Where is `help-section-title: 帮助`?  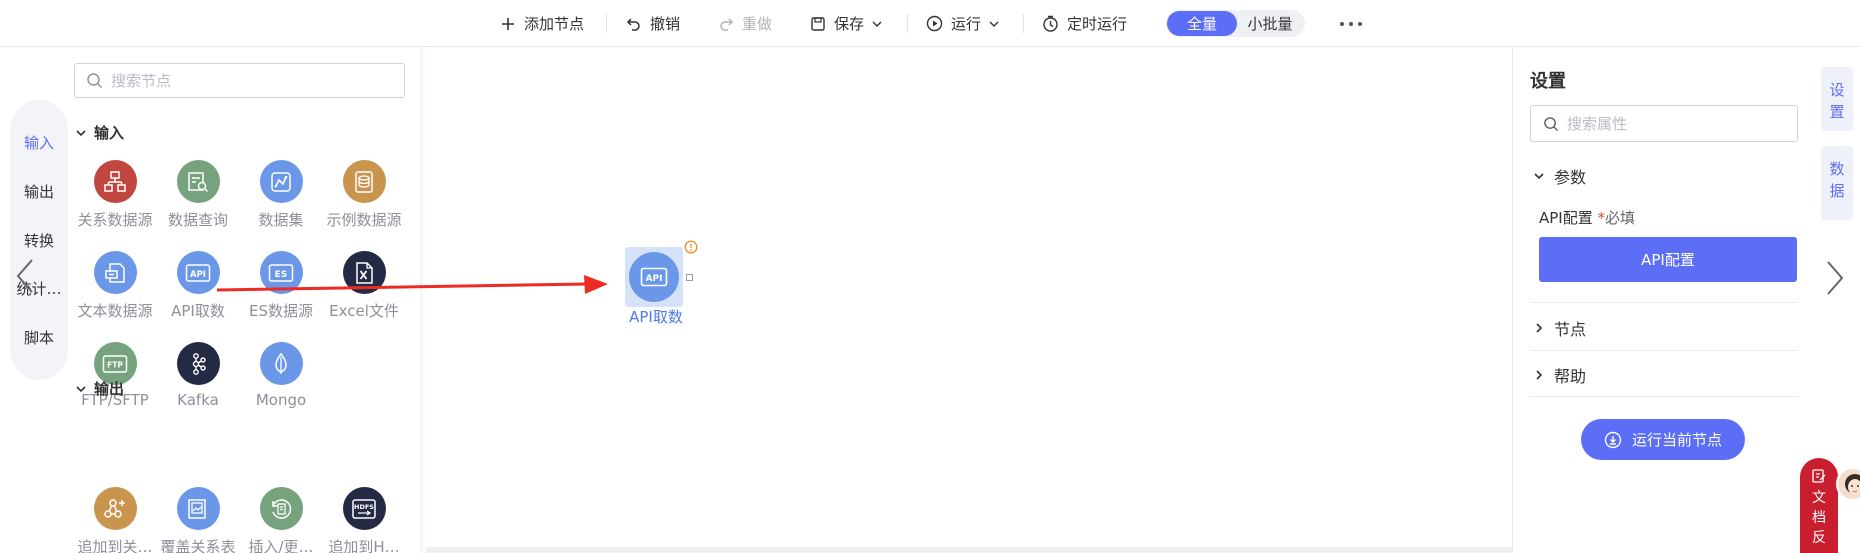 help-section-title: 帮助 is located at coordinates (1570, 376).